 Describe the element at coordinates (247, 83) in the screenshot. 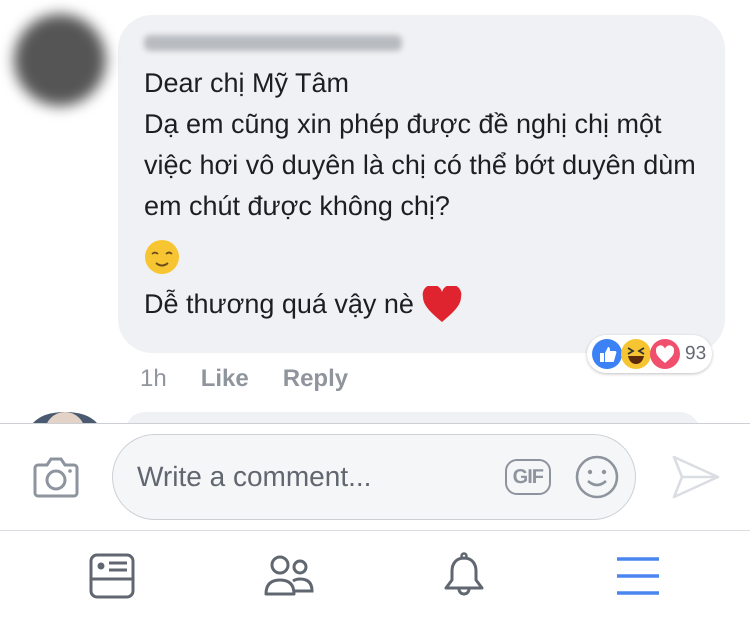

I see `comment-text: Dear chị Mỹ Tâm` at that location.